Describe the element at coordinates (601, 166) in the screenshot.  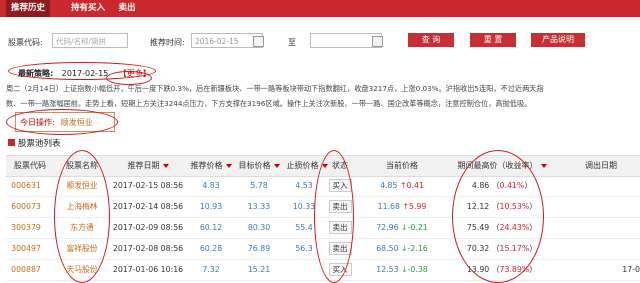
I see `col-out-date: 调出日期` at that location.